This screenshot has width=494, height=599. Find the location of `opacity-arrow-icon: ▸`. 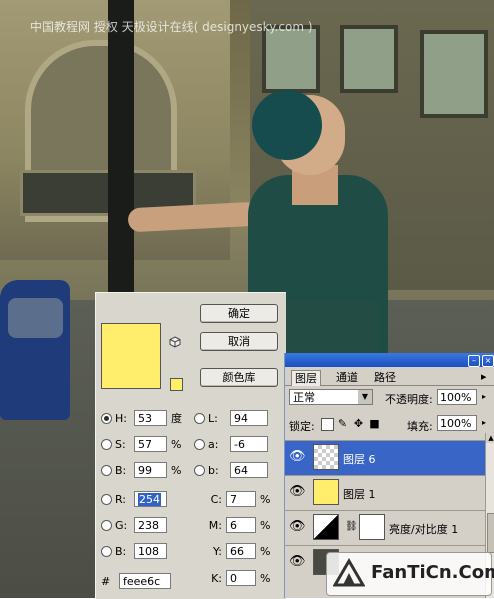

opacity-arrow-icon: ▸ is located at coordinates (484, 397).